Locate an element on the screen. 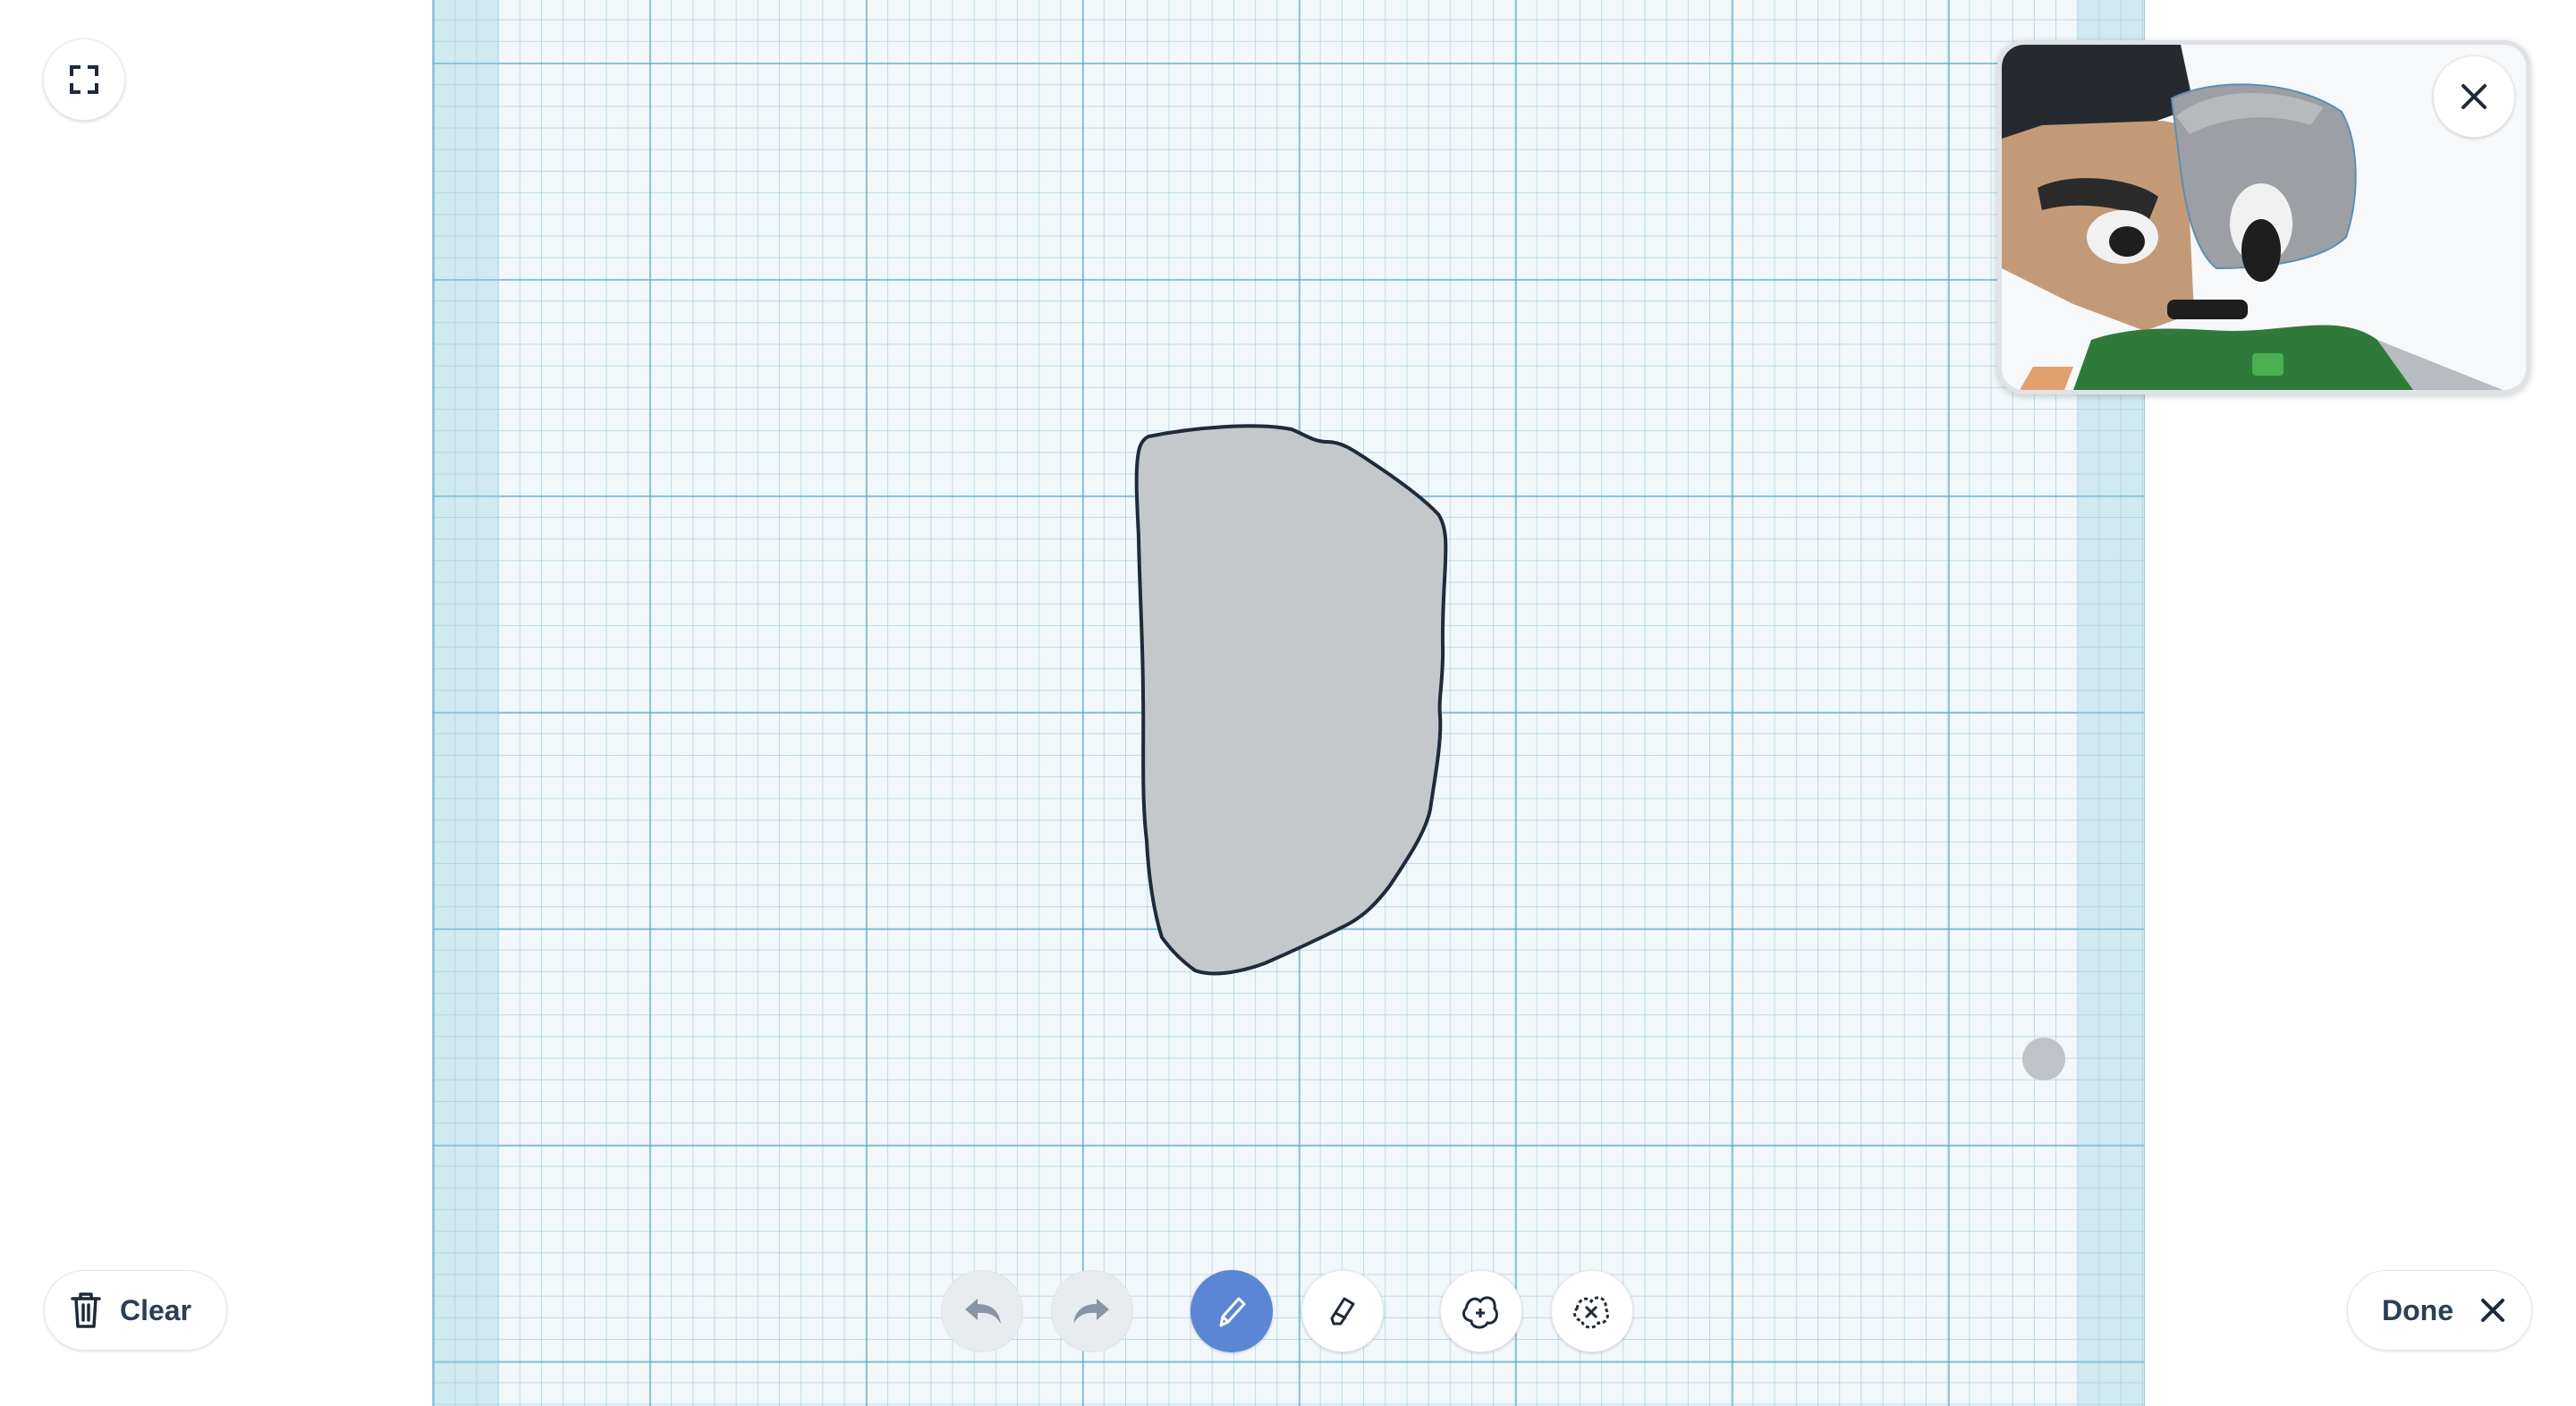 This screenshot has height=1406, width=2576. shape-add-tool-button is located at coordinates (1481, 1311).